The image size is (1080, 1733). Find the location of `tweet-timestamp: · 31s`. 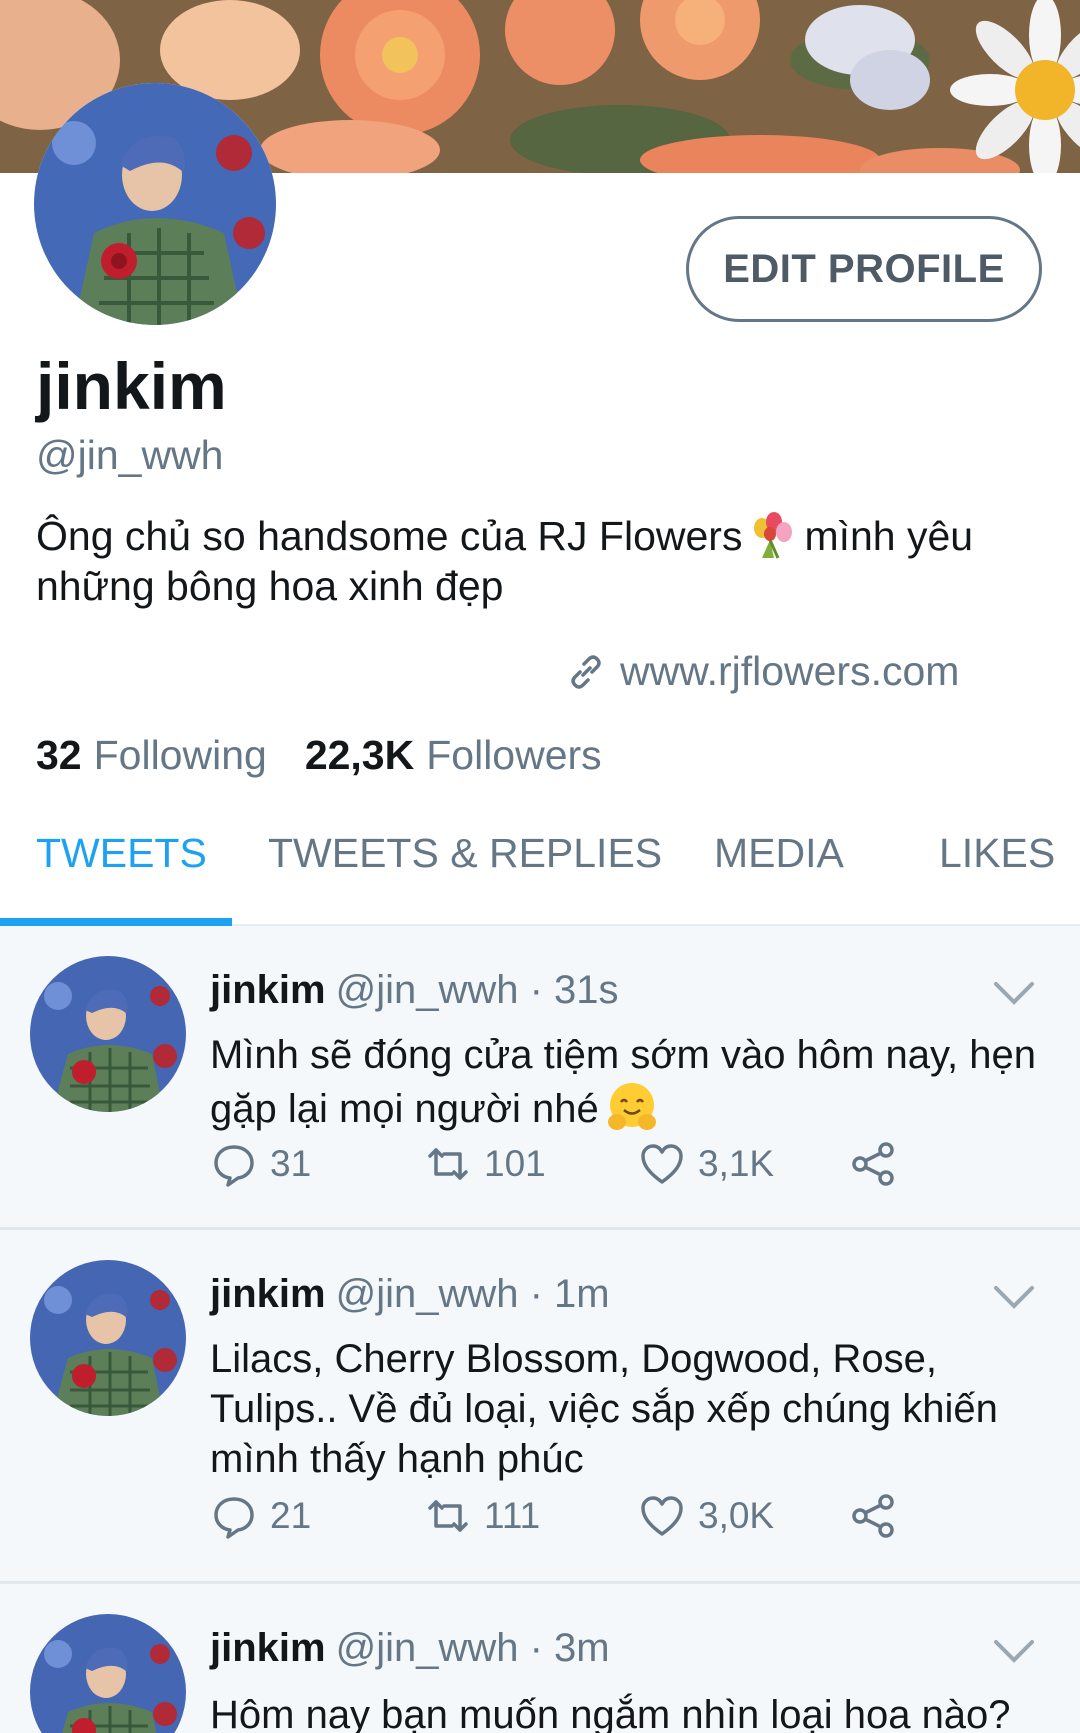

tweet-timestamp: · 31s is located at coordinates (574, 990).